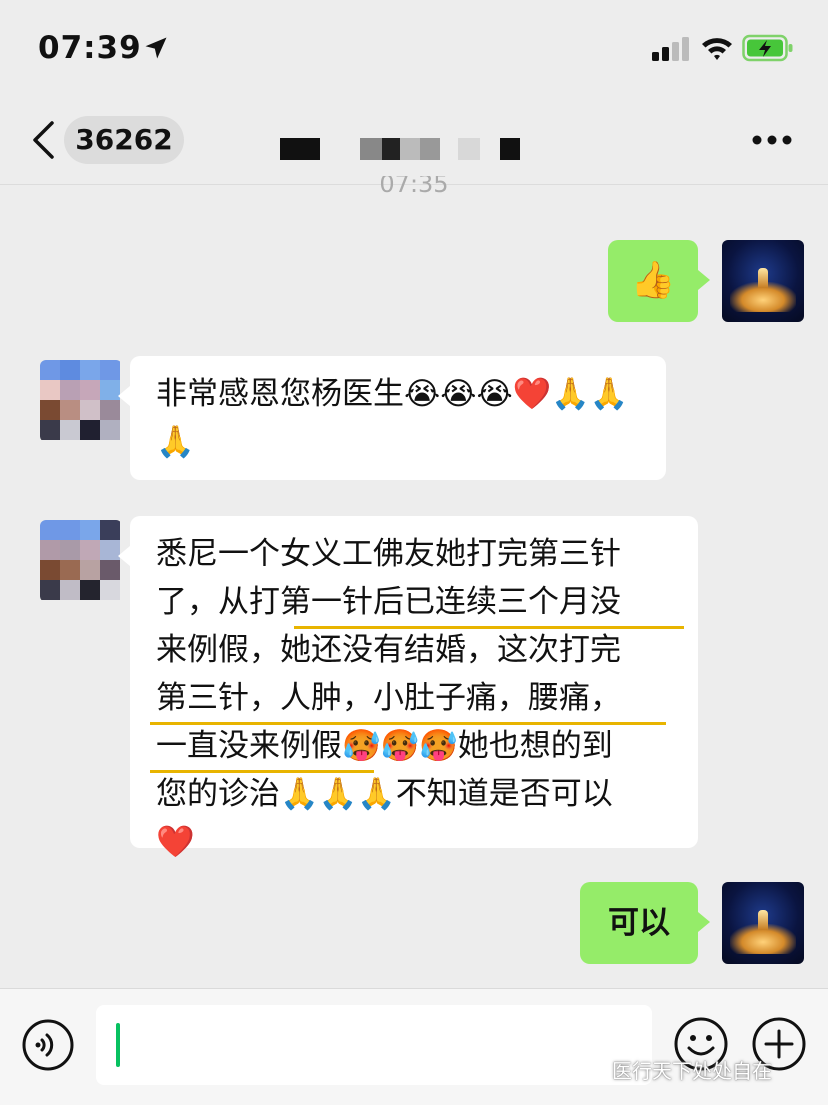 The height and width of the screenshot is (1105, 828). Describe the element at coordinates (48, 1045) in the screenshot. I see `voice-input-icon` at that location.